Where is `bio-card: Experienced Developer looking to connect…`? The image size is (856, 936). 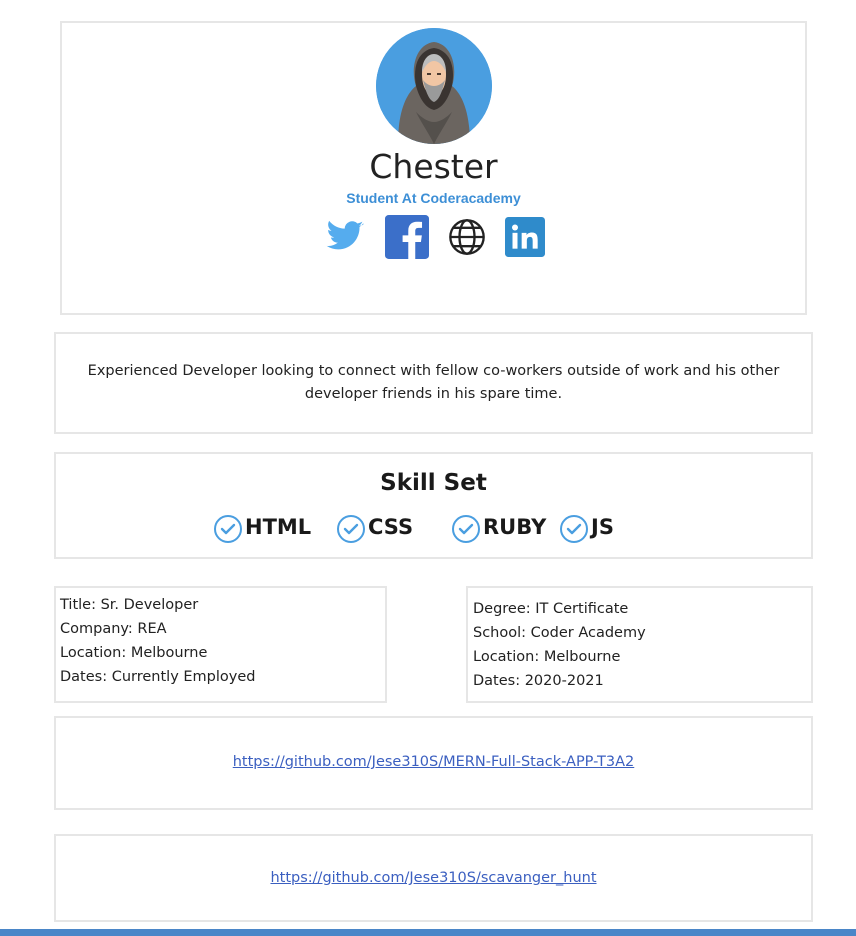
bio-card: Experienced Developer looking to connect… is located at coordinates (433, 383).